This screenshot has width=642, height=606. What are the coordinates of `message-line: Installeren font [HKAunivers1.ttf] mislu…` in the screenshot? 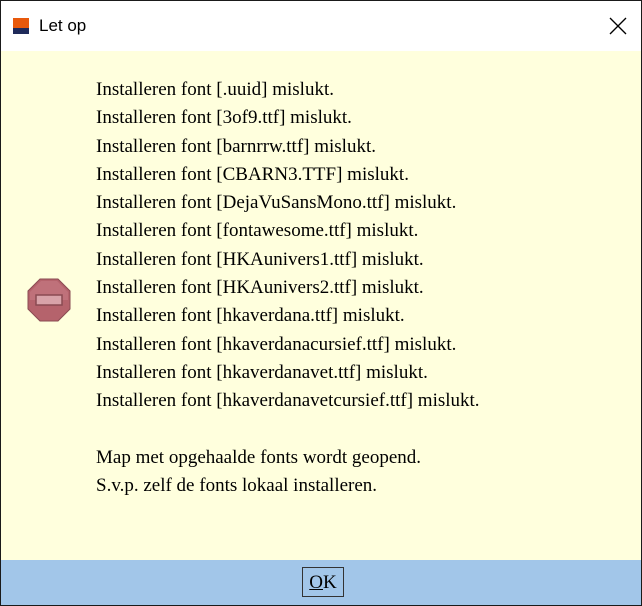 It's located at (260, 259).